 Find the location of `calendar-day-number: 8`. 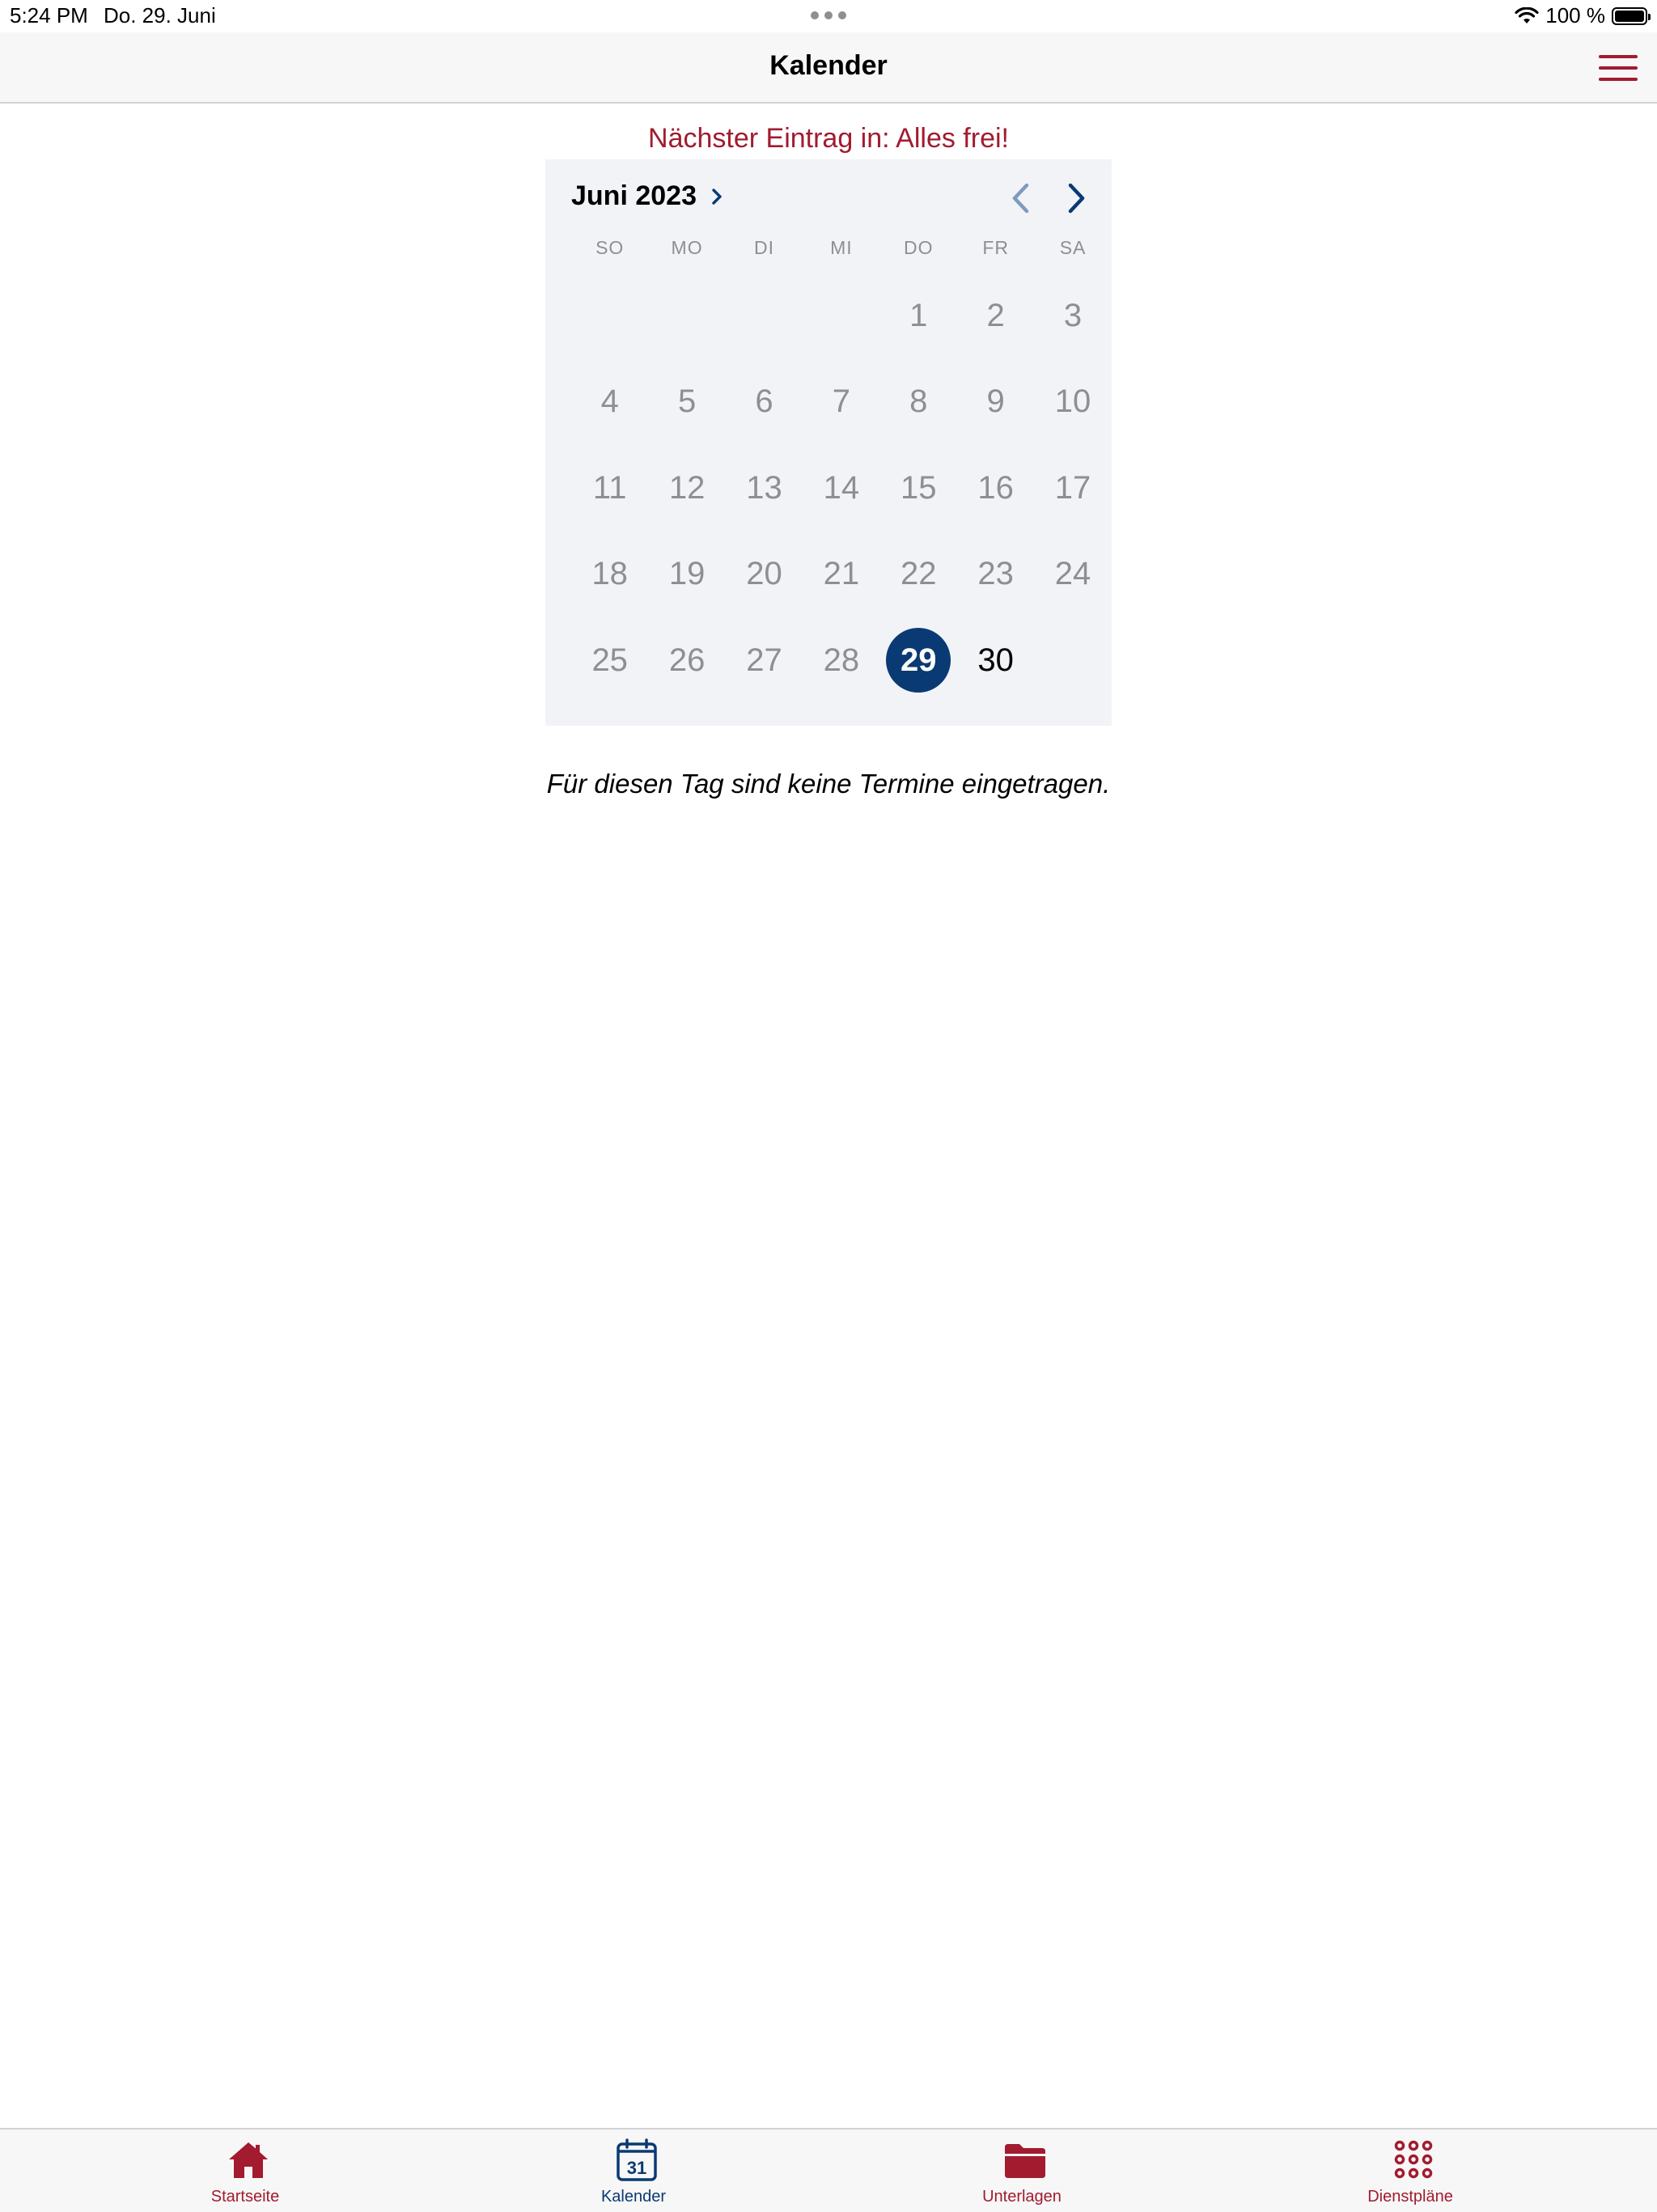

calendar-day-number: 8 is located at coordinates (918, 401).